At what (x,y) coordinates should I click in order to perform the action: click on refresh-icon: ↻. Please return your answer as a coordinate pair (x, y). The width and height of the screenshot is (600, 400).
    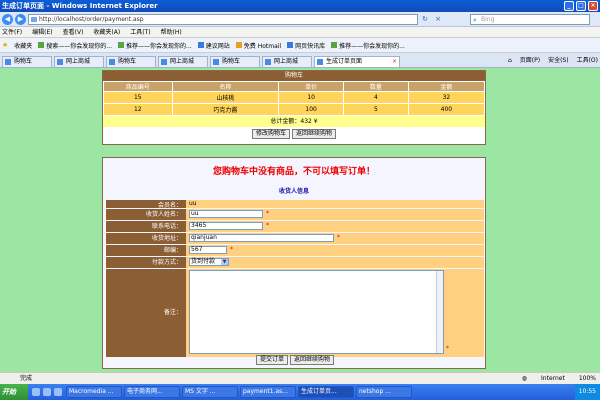
    Looking at the image, I should click on (425, 19).